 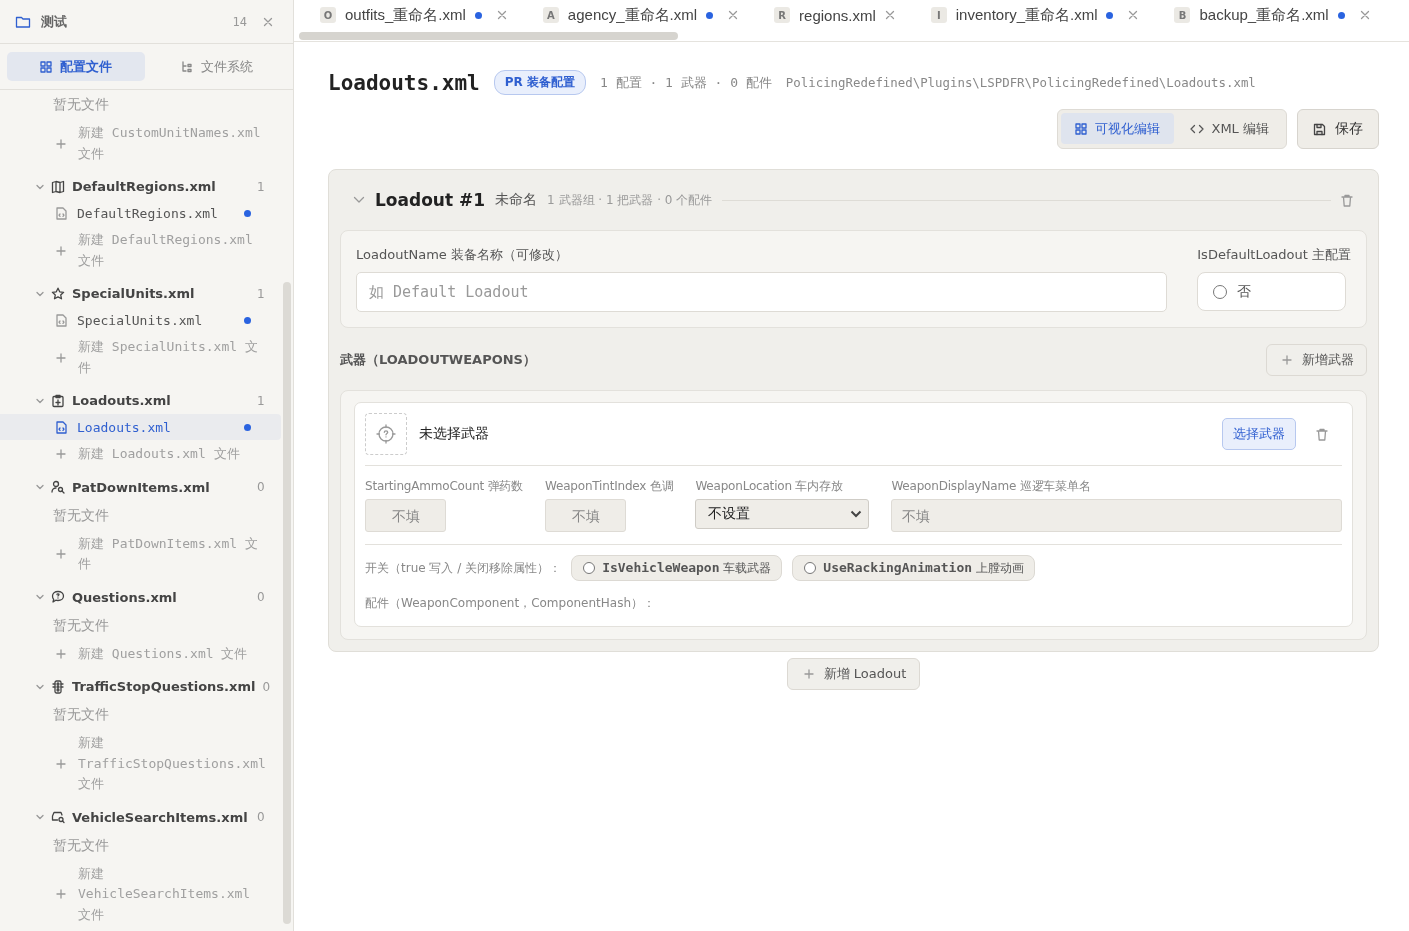 What do you see at coordinates (454, 434) in the screenshot?
I see `weapon-name: 未选择武器` at bounding box center [454, 434].